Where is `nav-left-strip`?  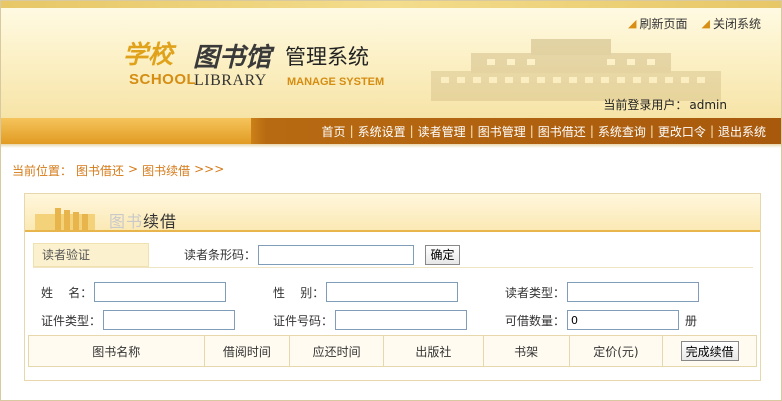
nav-left-strip is located at coordinates (126, 131).